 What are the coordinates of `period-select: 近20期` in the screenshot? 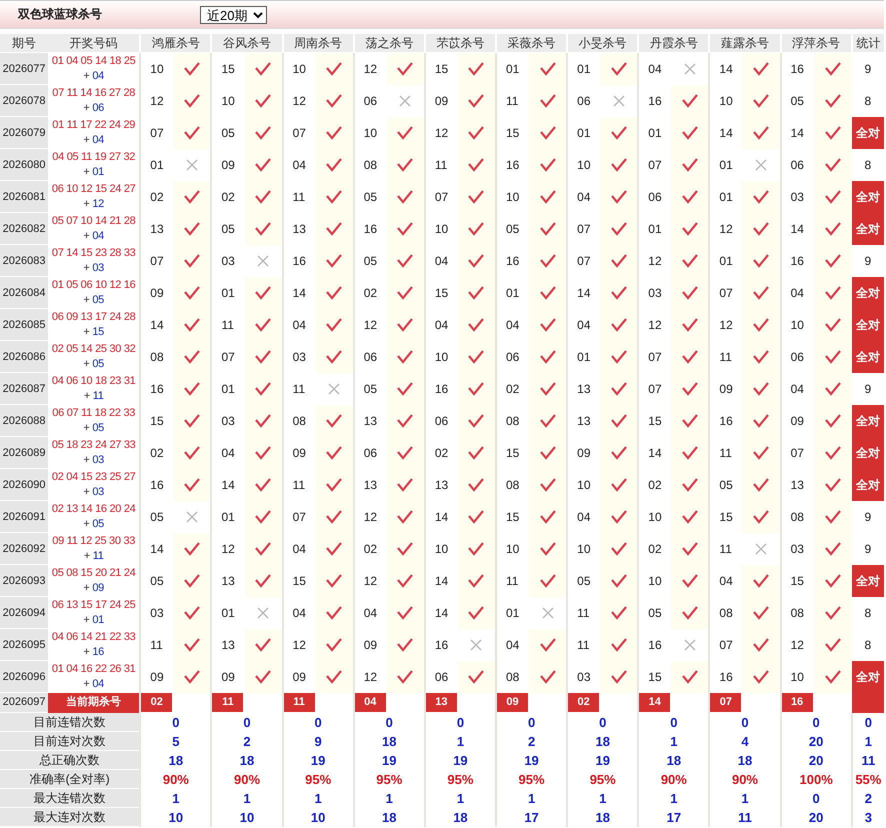 It's located at (233, 15).